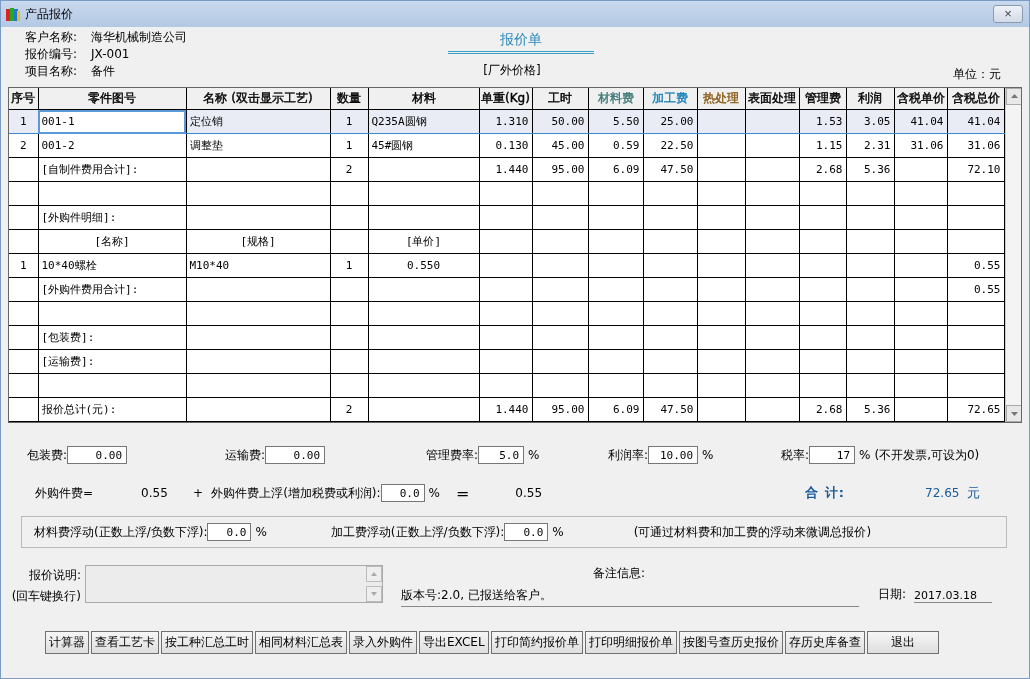  Describe the element at coordinates (560, 145) in the screenshot. I see `table-cell: 45.00` at that location.